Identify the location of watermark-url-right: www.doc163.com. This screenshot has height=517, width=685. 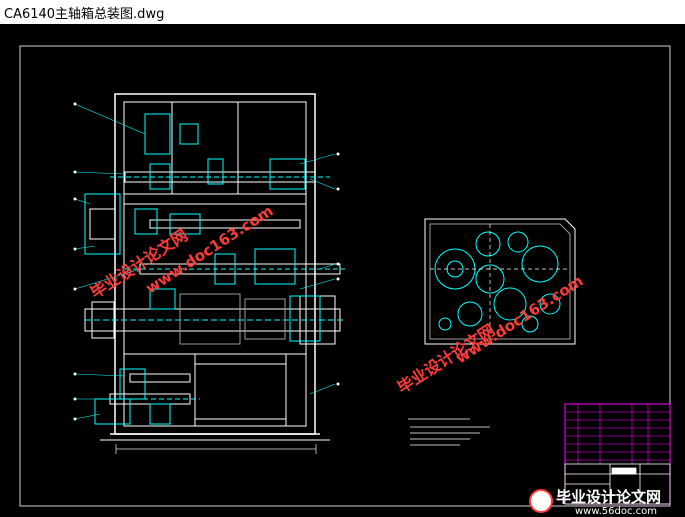
(519, 320).